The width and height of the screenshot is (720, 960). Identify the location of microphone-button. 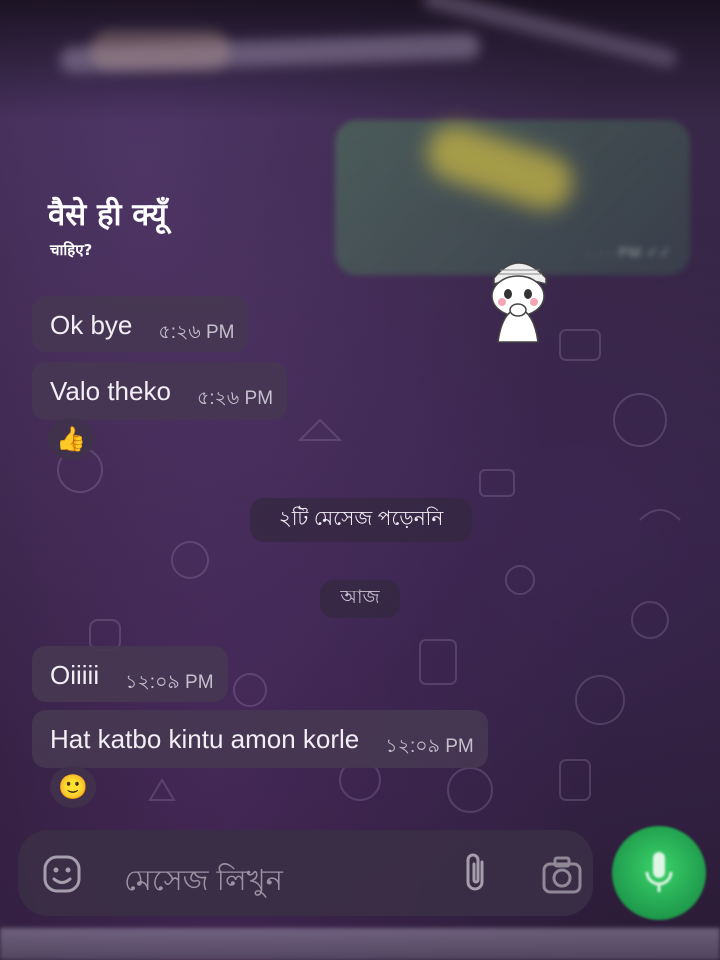
(659, 873).